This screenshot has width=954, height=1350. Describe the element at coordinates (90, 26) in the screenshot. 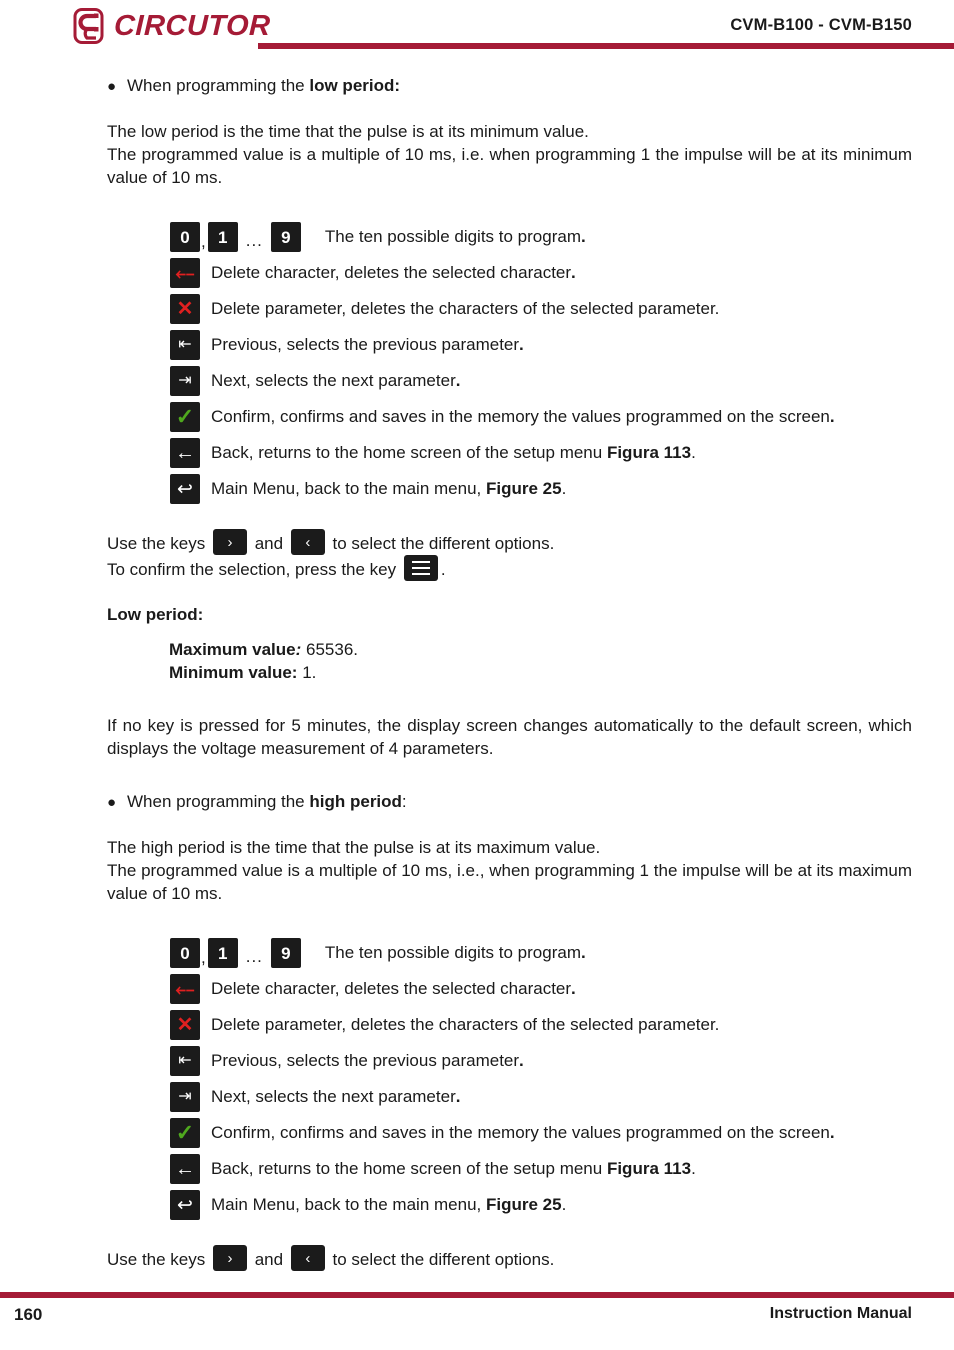

I see `circutor-c-logo-icon` at that location.